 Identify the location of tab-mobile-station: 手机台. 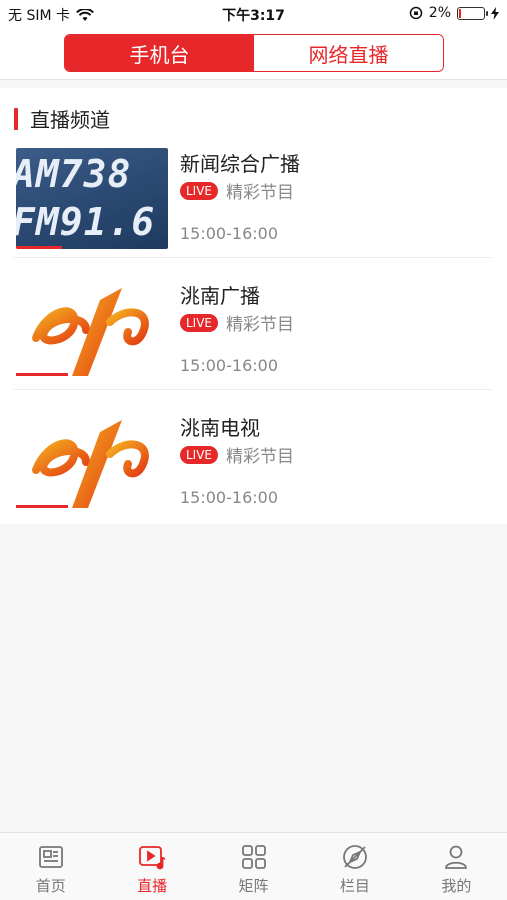
(159, 53).